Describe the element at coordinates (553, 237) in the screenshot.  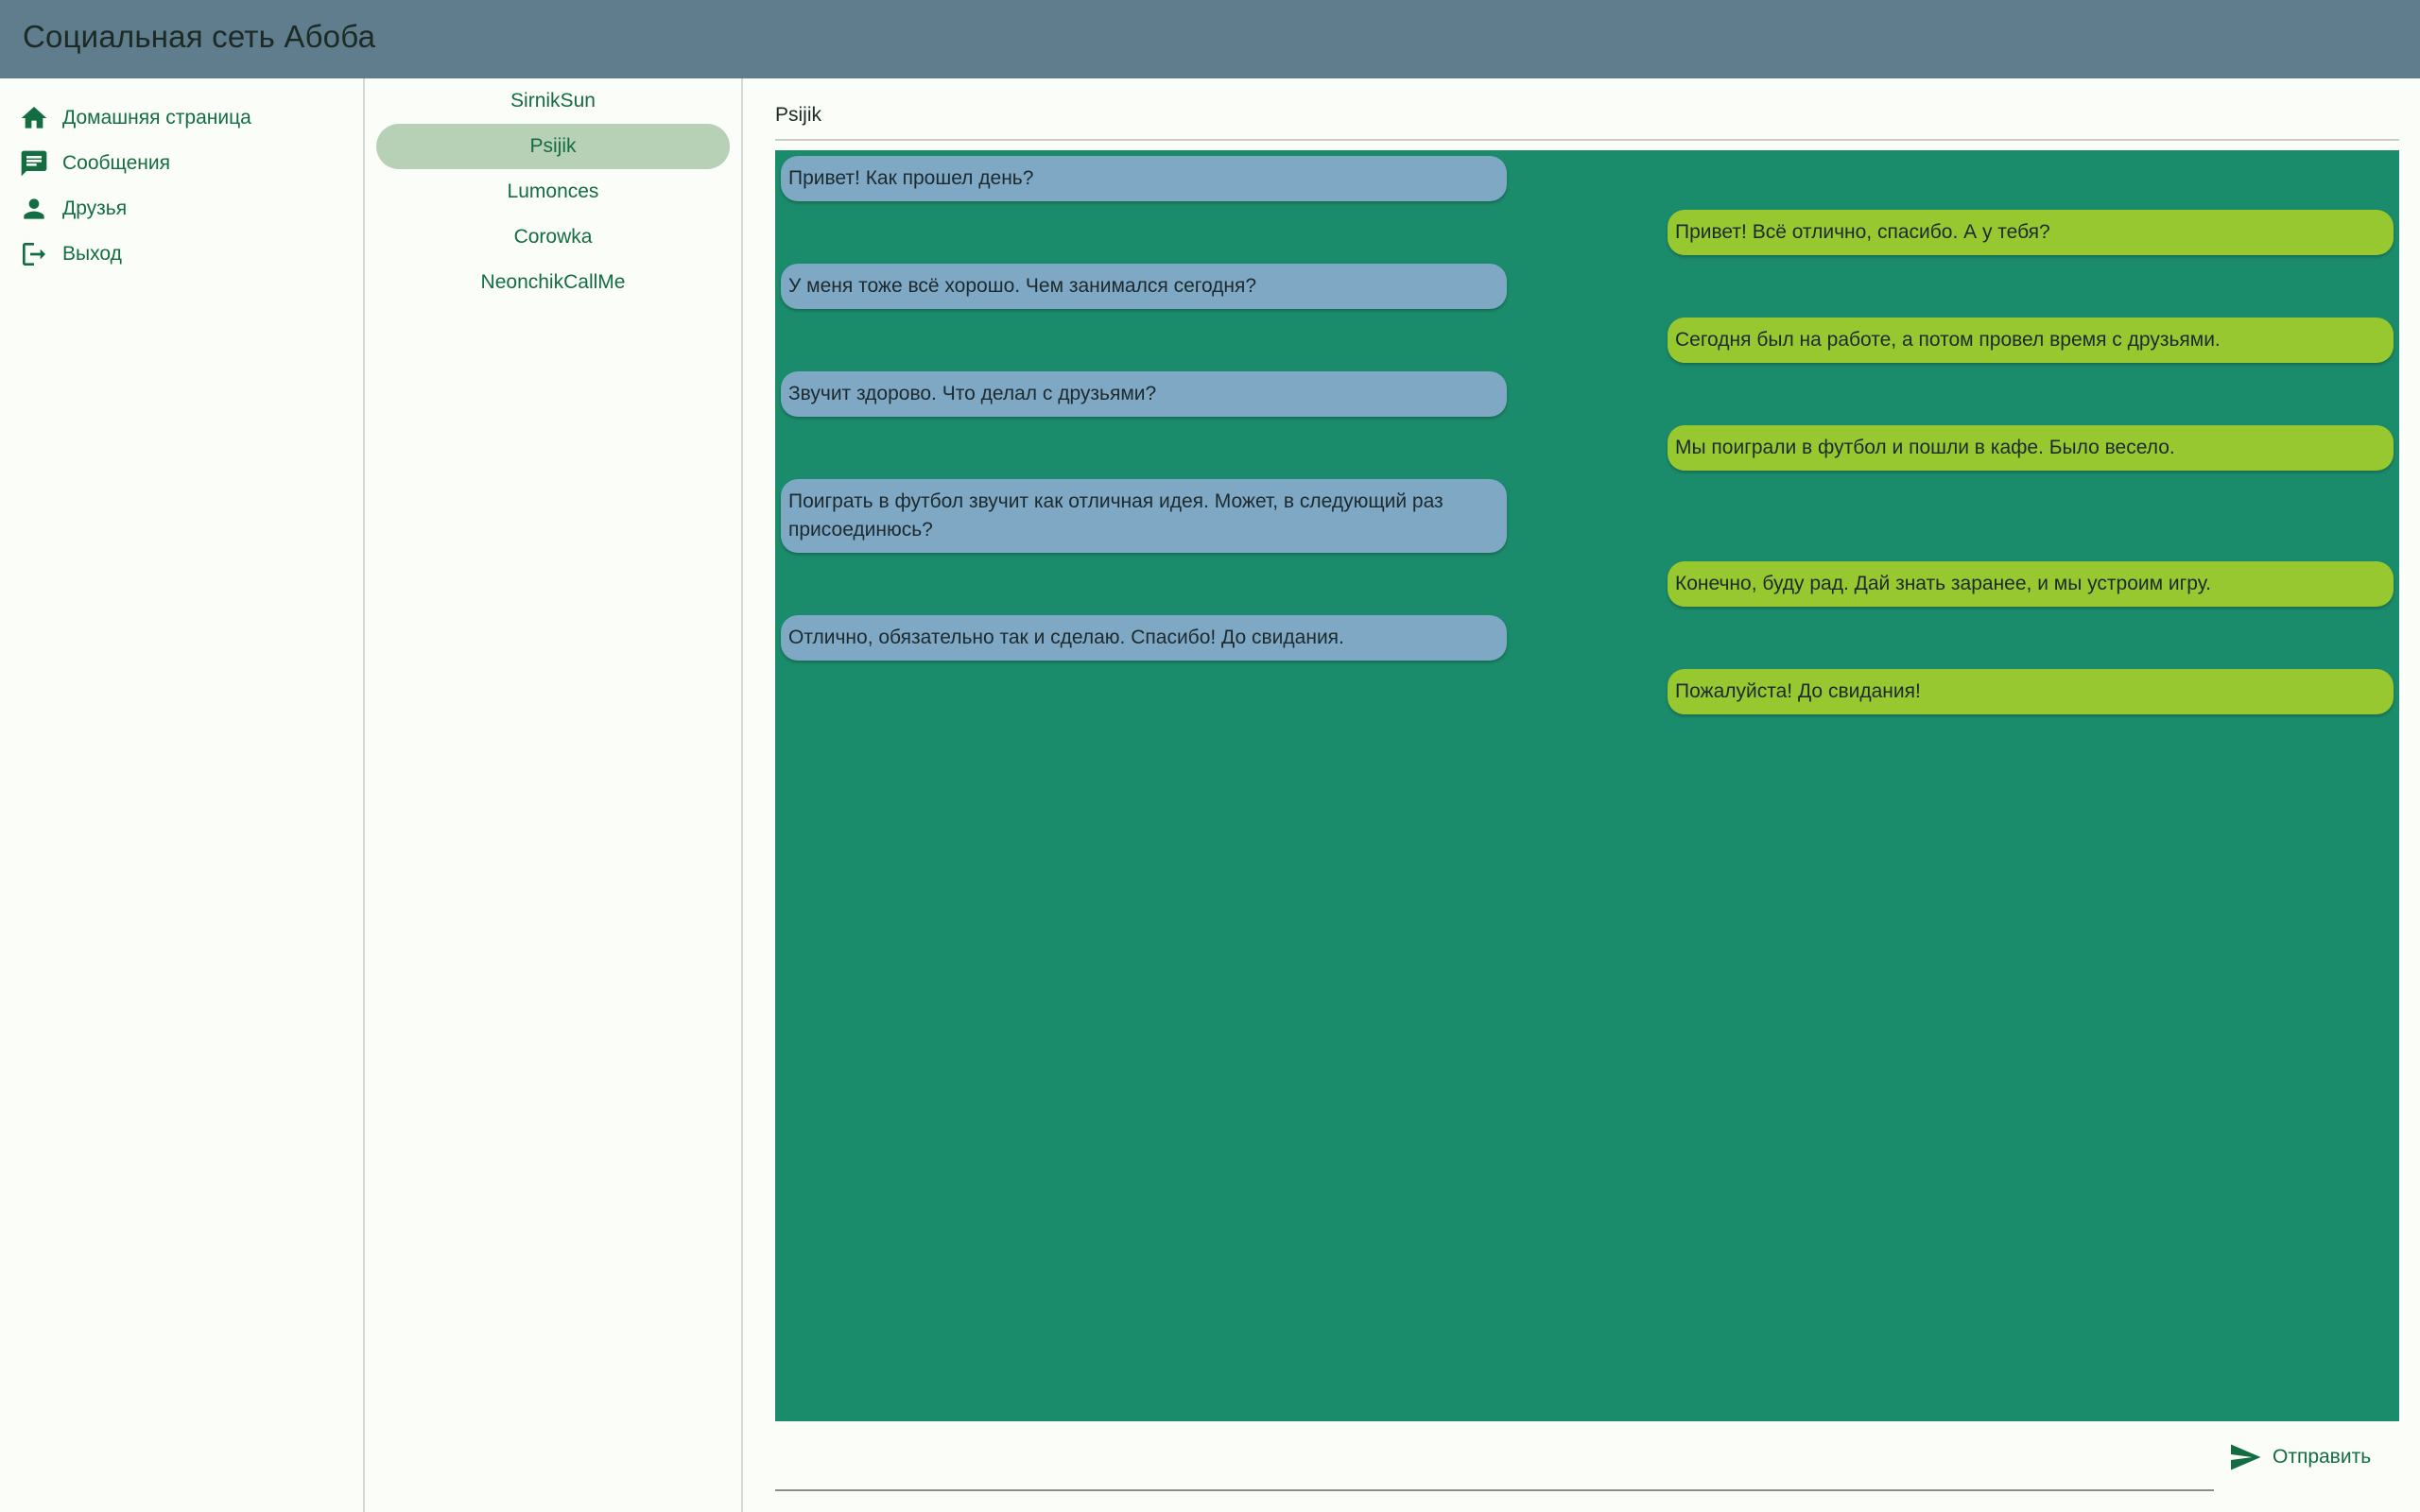
I see `conversation-item: Corowka` at that location.